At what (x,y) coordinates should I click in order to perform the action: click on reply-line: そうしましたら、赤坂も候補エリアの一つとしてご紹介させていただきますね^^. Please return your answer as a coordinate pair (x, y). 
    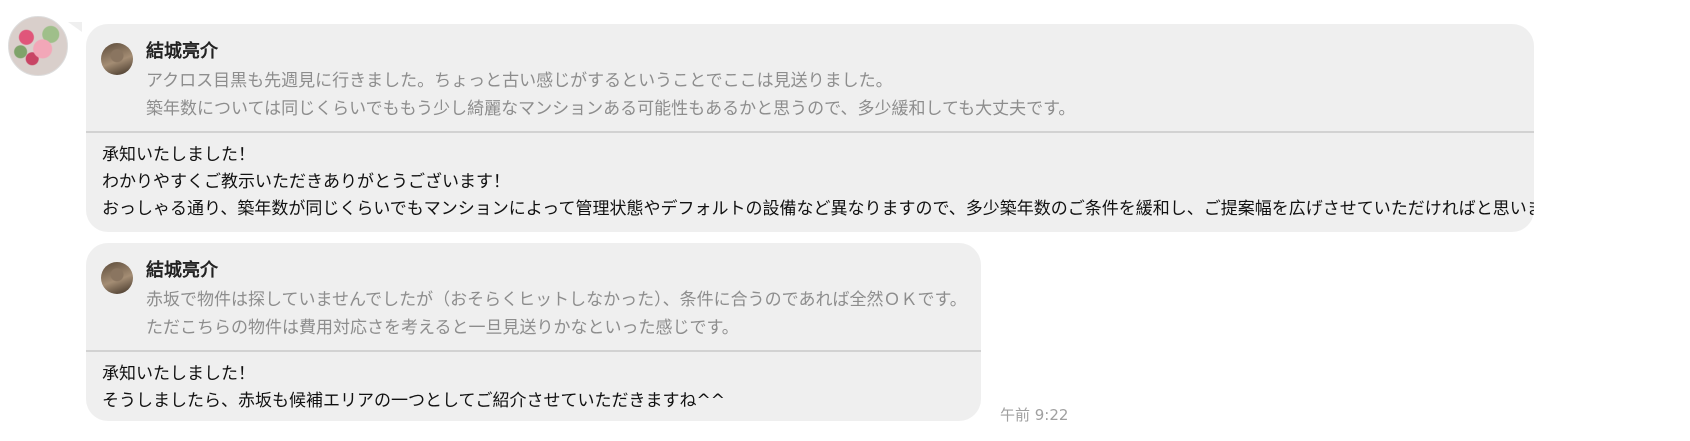
    Looking at the image, I should click on (413, 401).